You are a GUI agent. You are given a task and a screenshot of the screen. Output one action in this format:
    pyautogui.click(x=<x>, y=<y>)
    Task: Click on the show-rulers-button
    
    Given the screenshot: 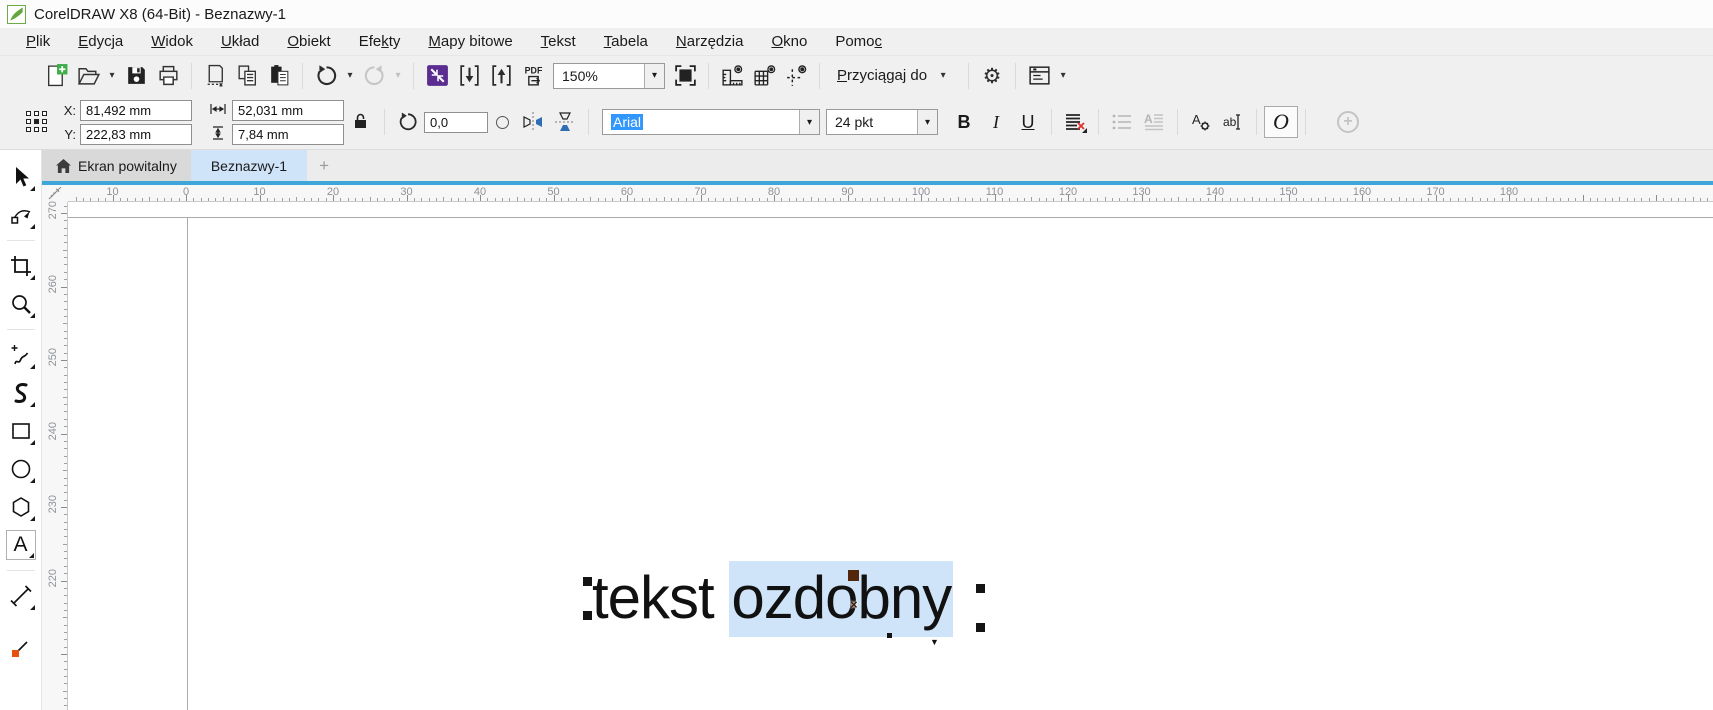 What is the action you would take?
    pyautogui.click(x=732, y=76)
    